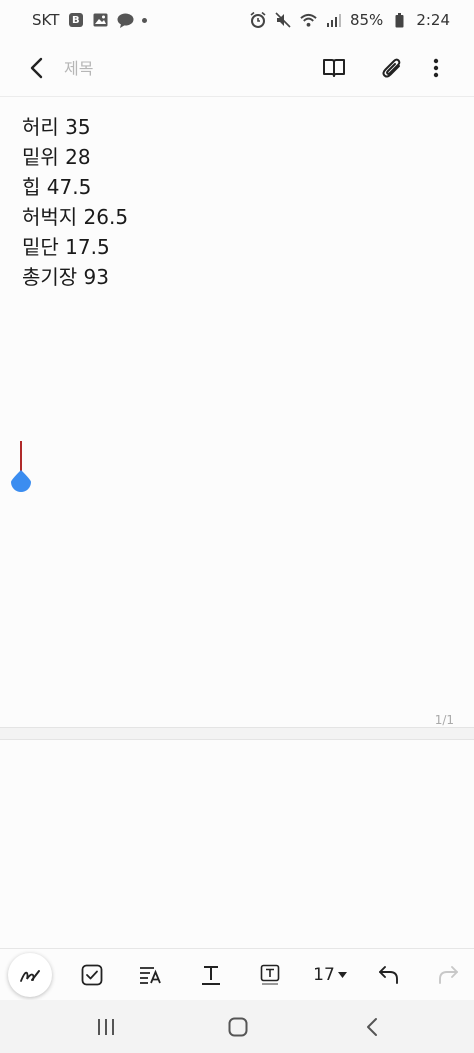 The image size is (474, 1053). I want to click on image-icon, so click(100, 20).